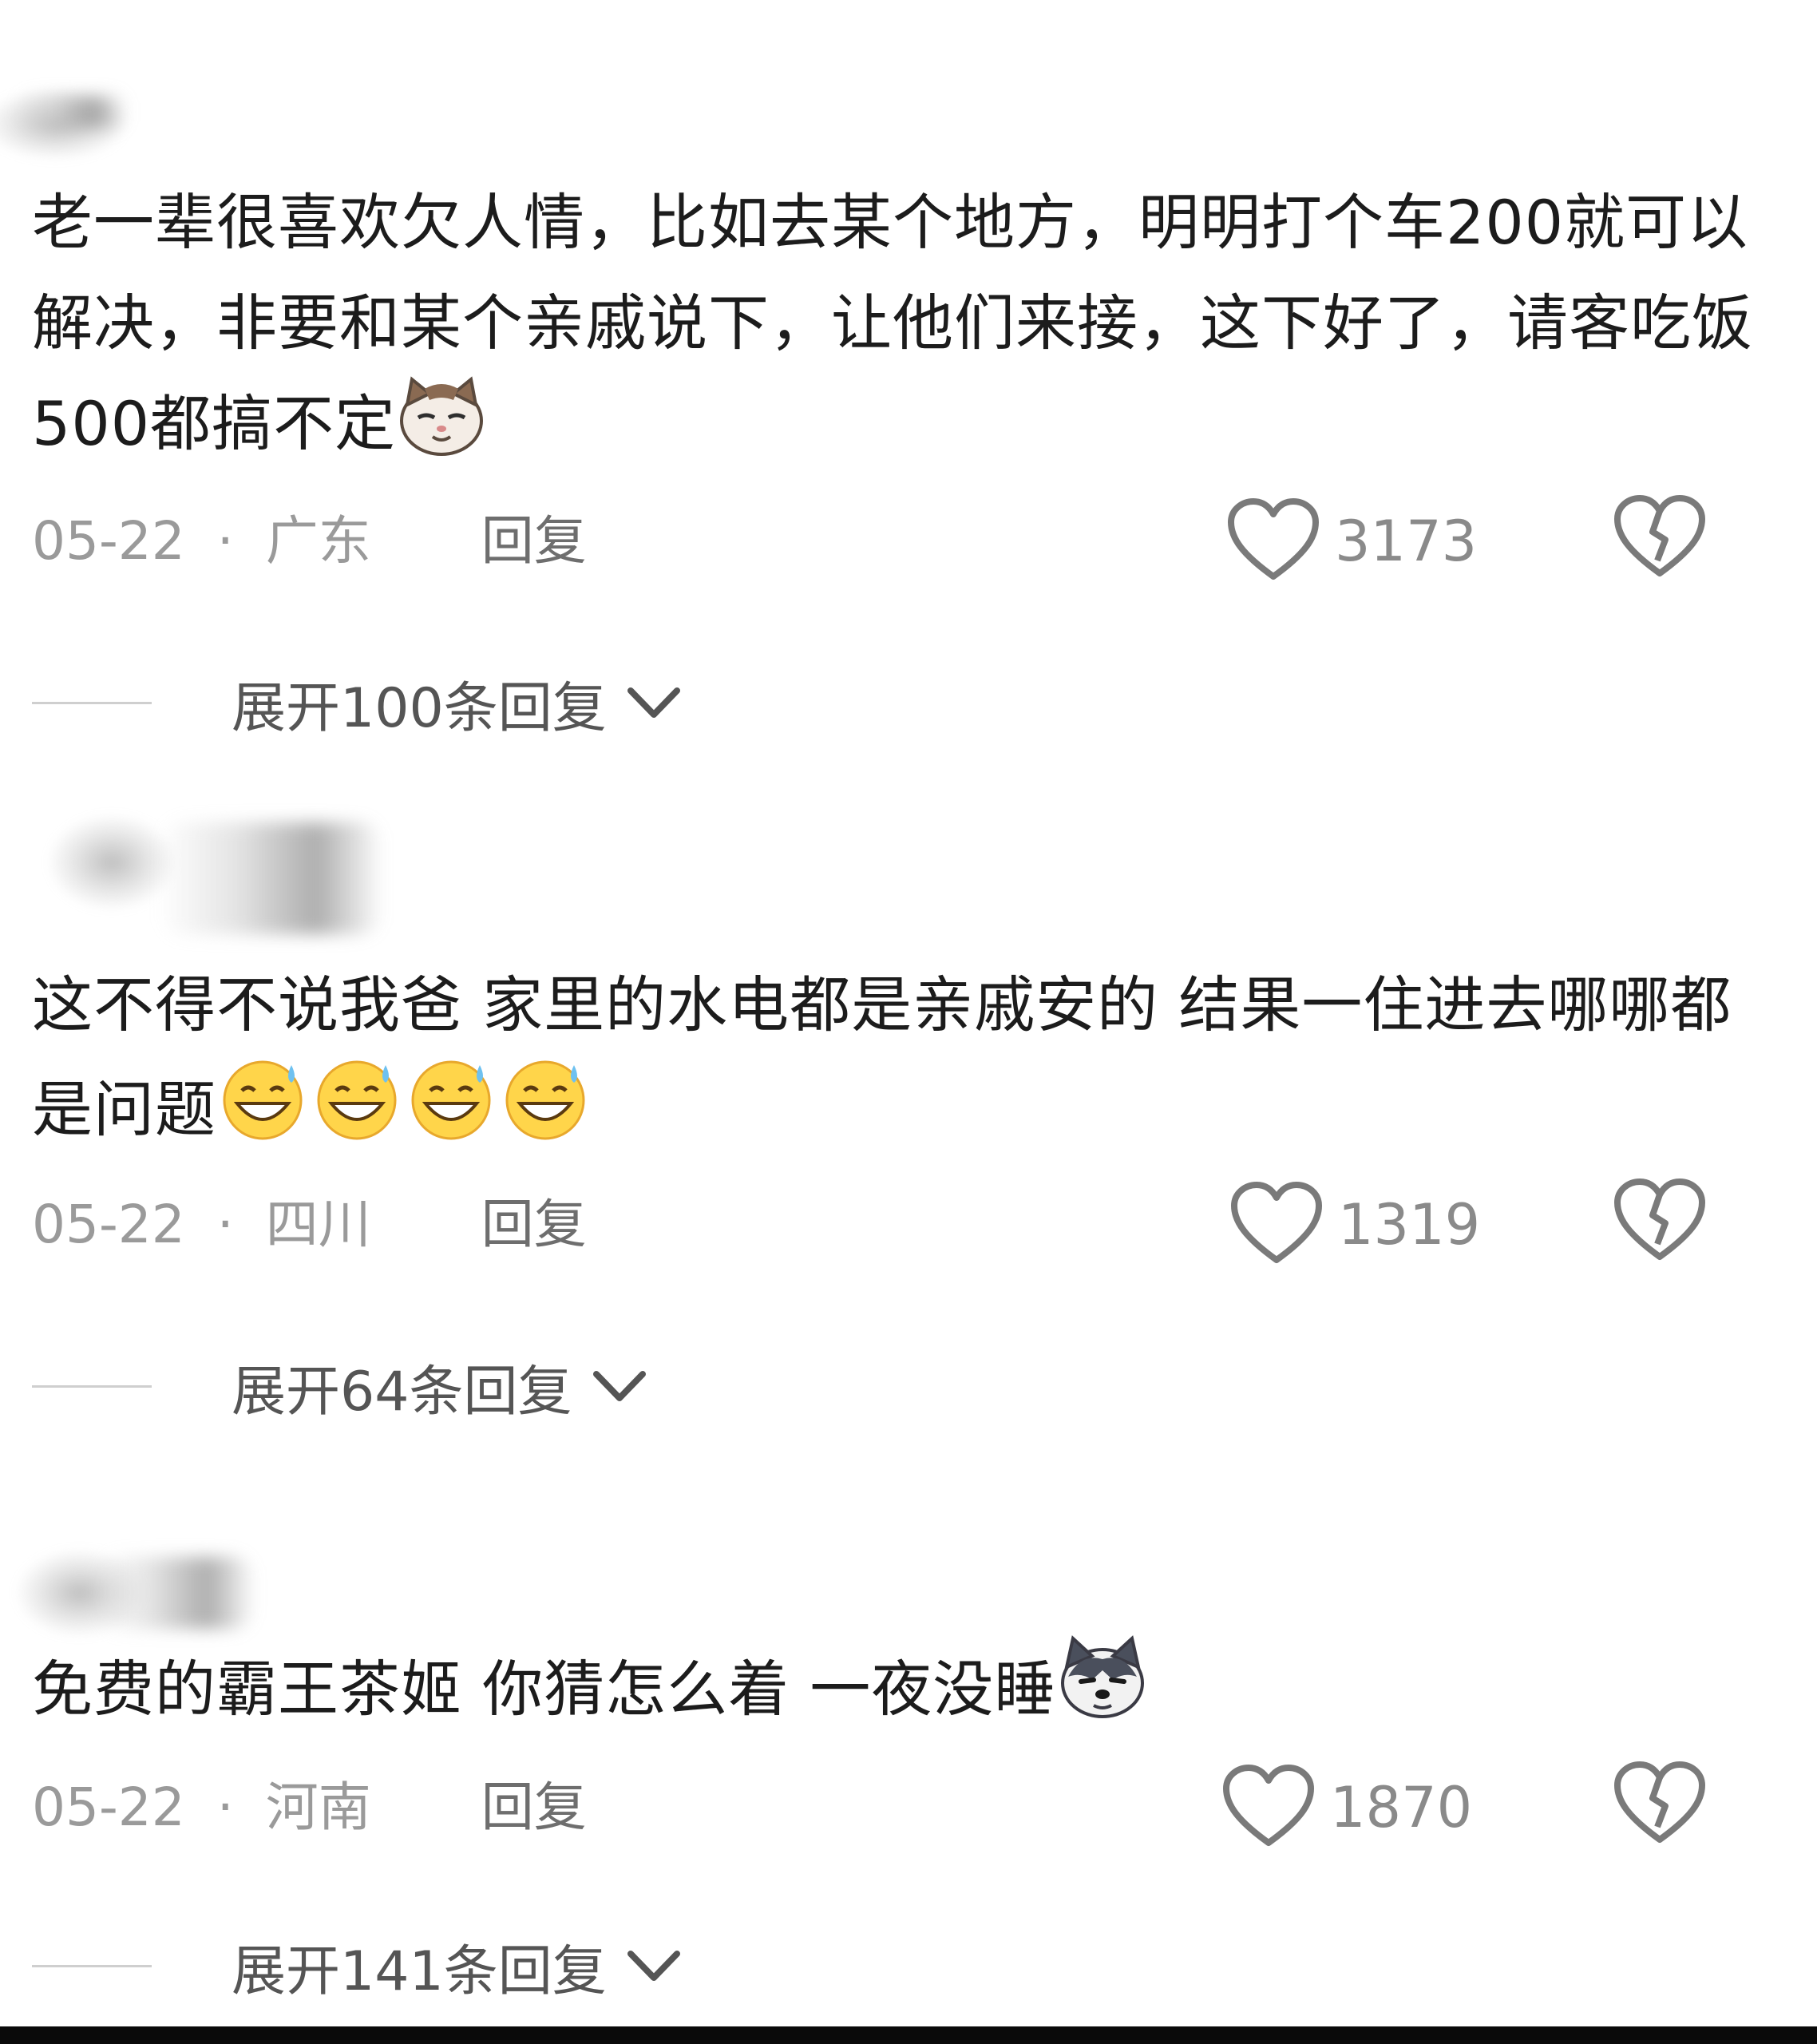 The height and width of the screenshot is (2044, 1817). I want to click on husky-emoji, so click(1102, 1693).